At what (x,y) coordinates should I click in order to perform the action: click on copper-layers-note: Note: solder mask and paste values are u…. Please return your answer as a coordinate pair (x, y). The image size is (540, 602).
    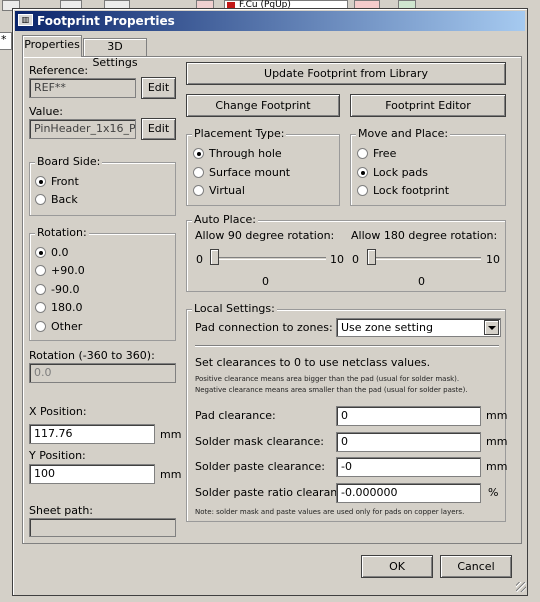
    Looking at the image, I should click on (330, 512).